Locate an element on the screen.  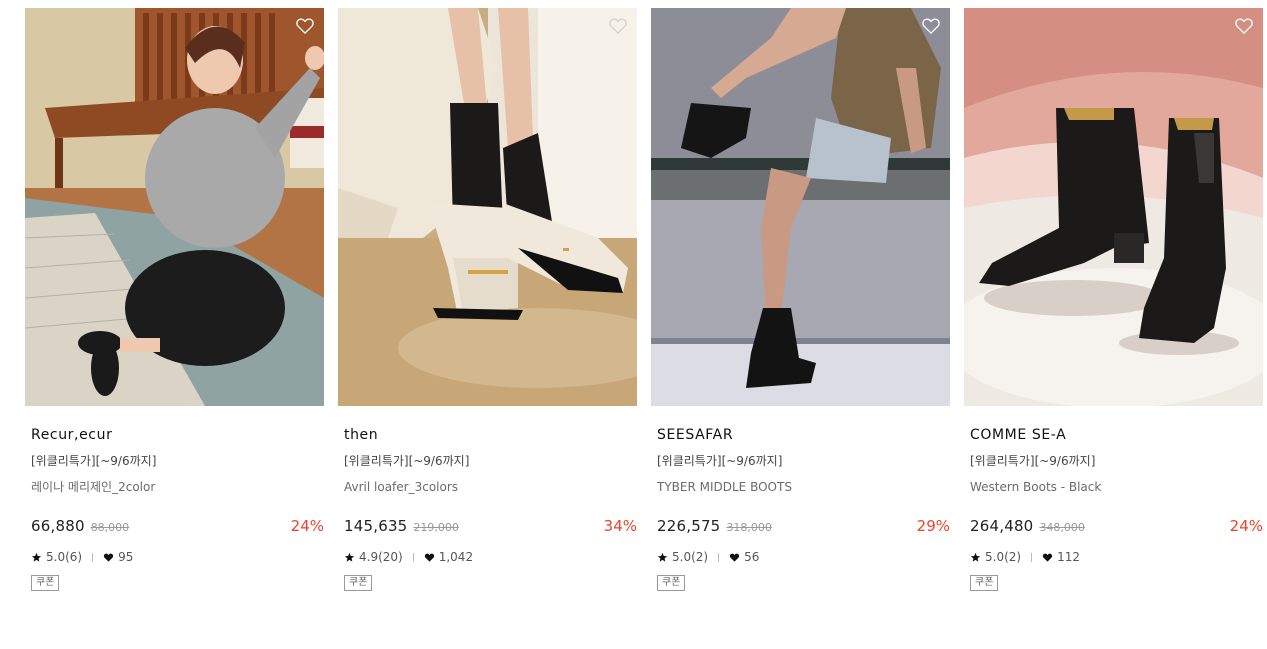
product-stats: 5.0(6) 95 is located at coordinates (174, 557).